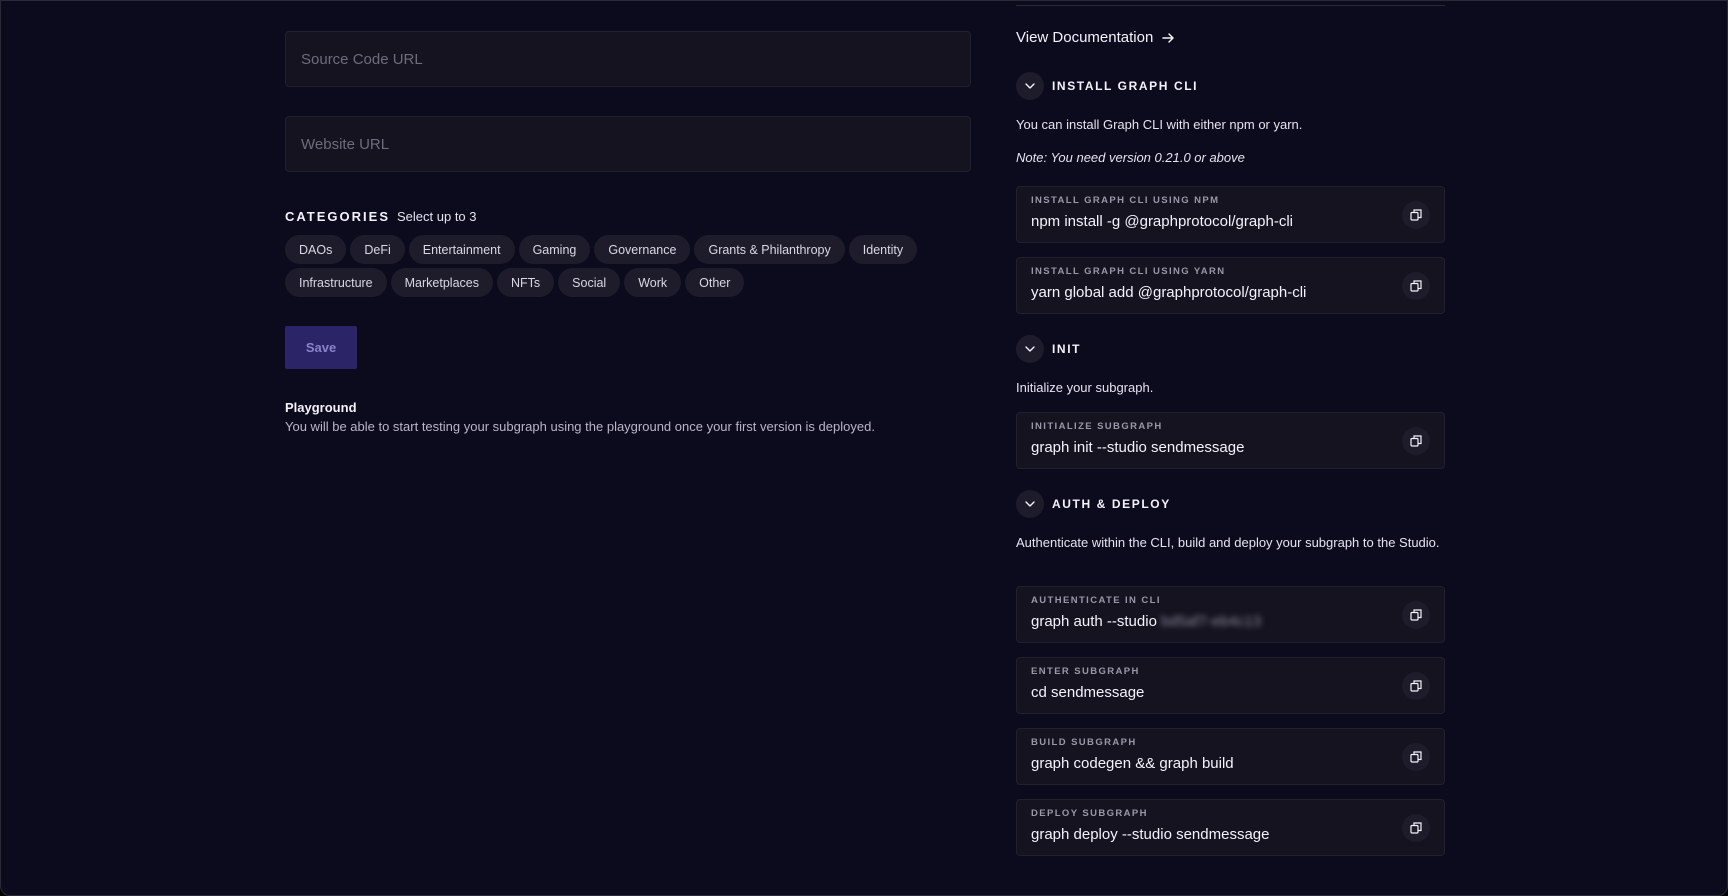  I want to click on command-text: graph auth --studio bd5af7-eb4c13, so click(1146, 621).